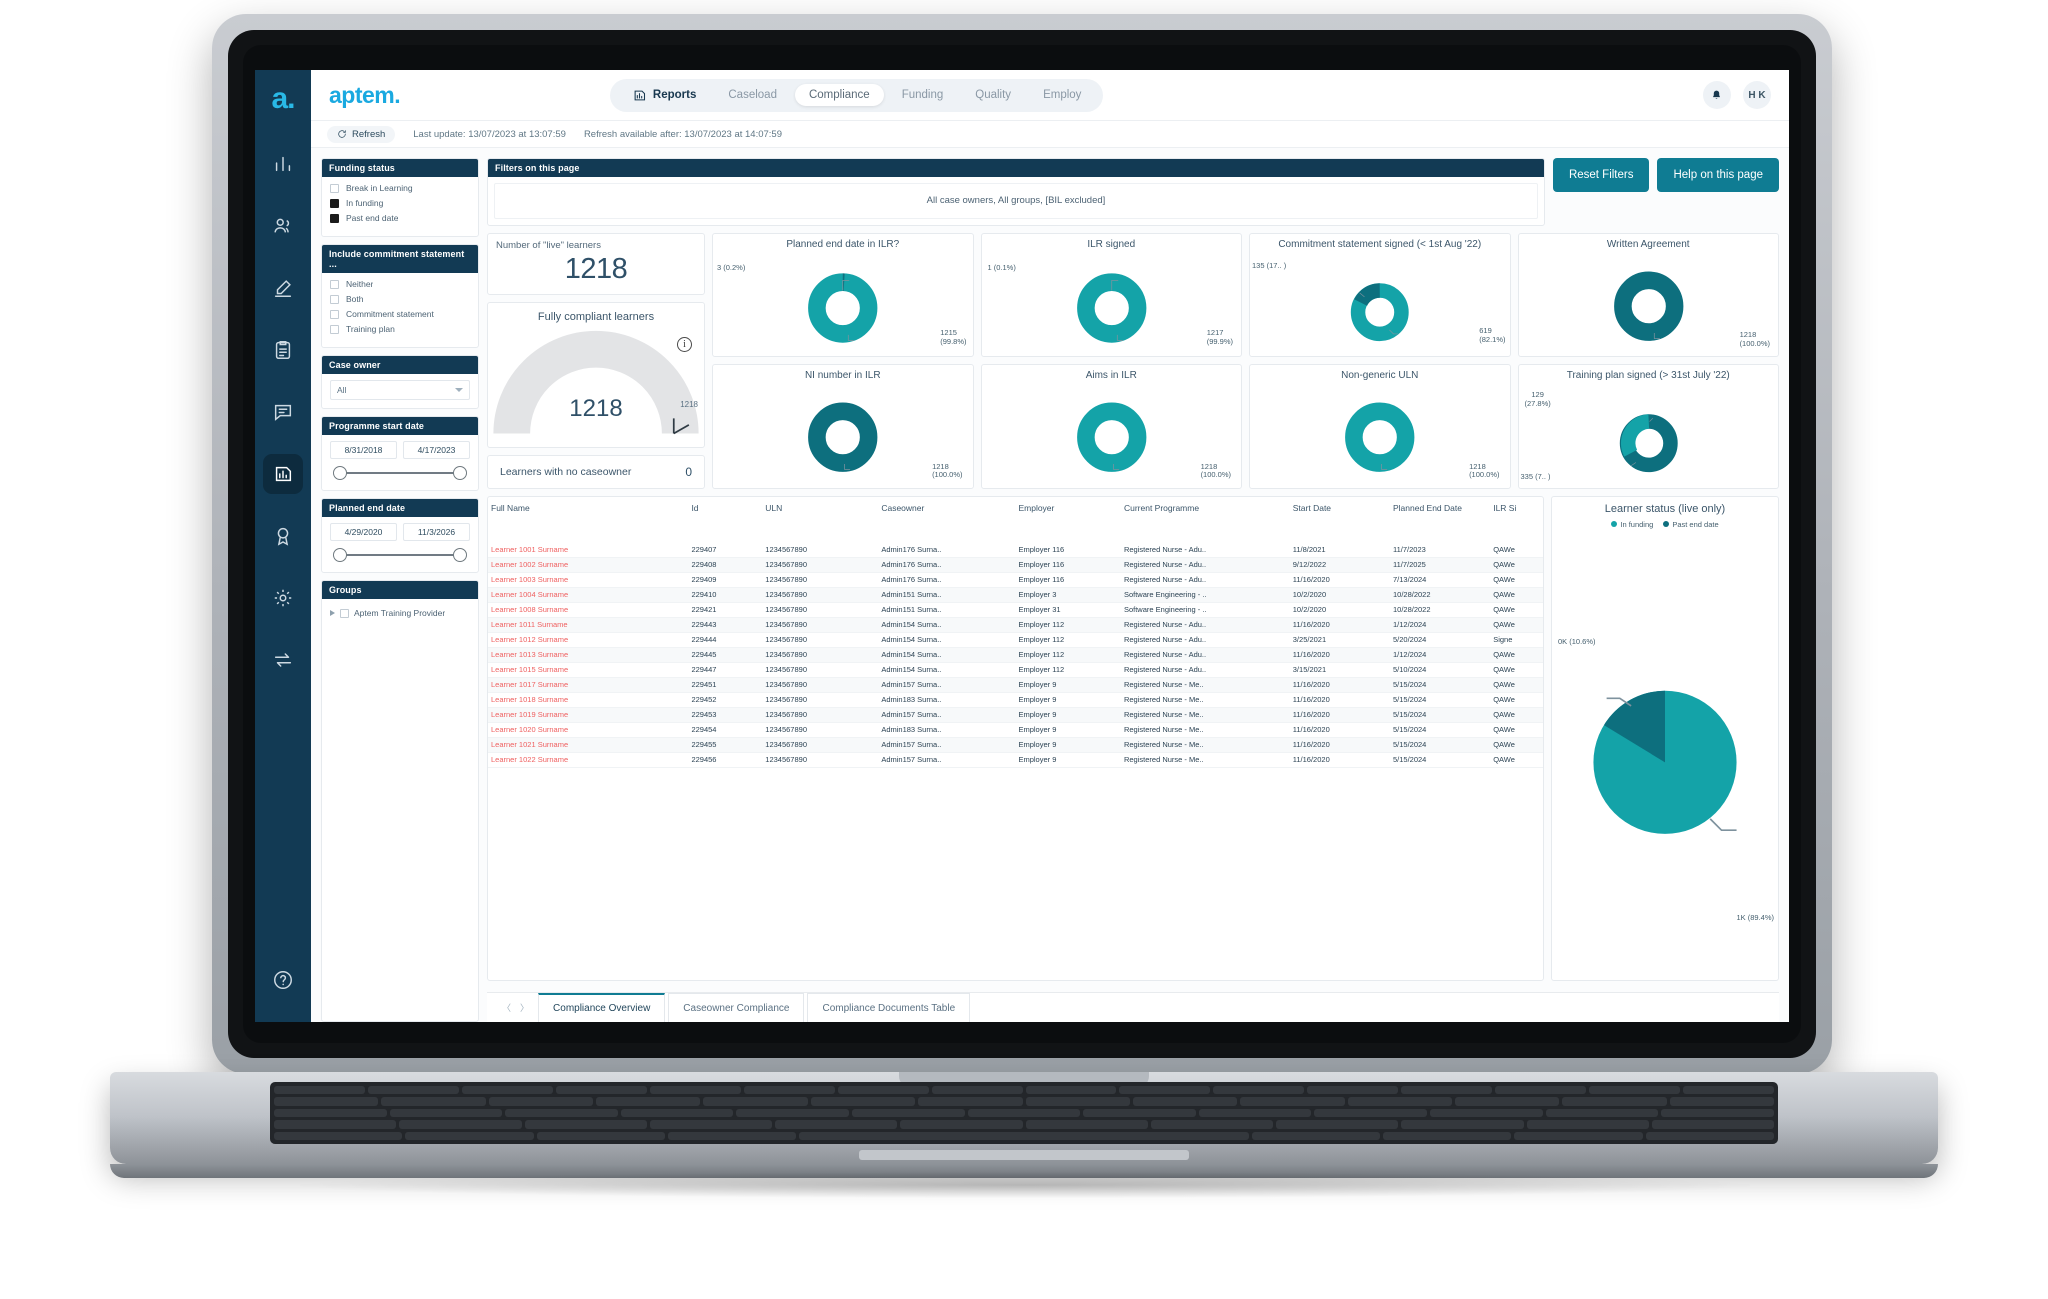  What do you see at coordinates (736, 1007) in the screenshot?
I see `tab-caseowner-compliance: Caseowner Compliance` at bounding box center [736, 1007].